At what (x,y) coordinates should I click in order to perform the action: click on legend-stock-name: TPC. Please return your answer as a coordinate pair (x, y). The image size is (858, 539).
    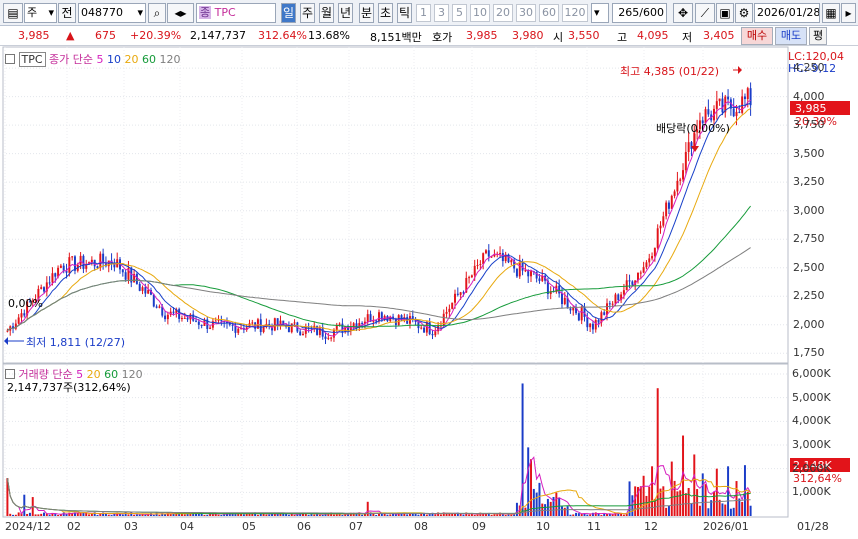
    Looking at the image, I should click on (32, 59).